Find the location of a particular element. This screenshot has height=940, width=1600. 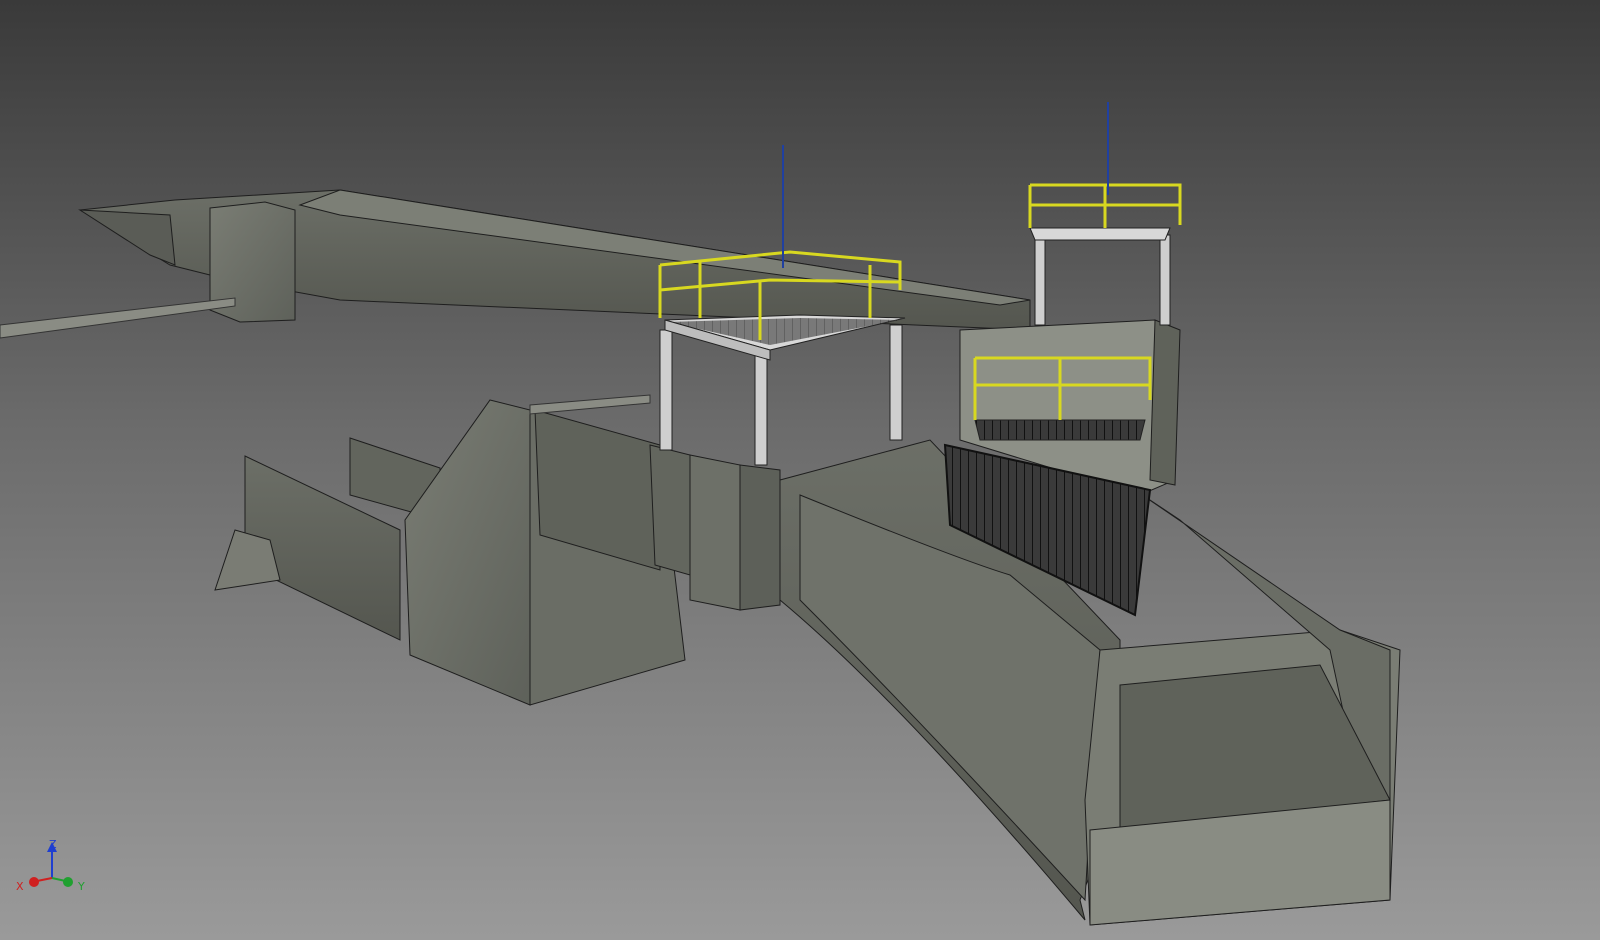

y-axis-knob-icon is located at coordinates (68, 882).